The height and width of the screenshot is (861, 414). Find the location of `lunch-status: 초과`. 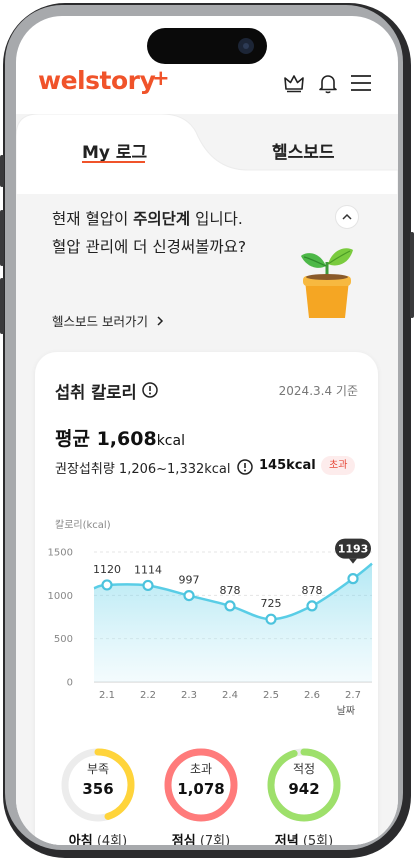

lunch-status: 초과 is located at coordinates (201, 769).